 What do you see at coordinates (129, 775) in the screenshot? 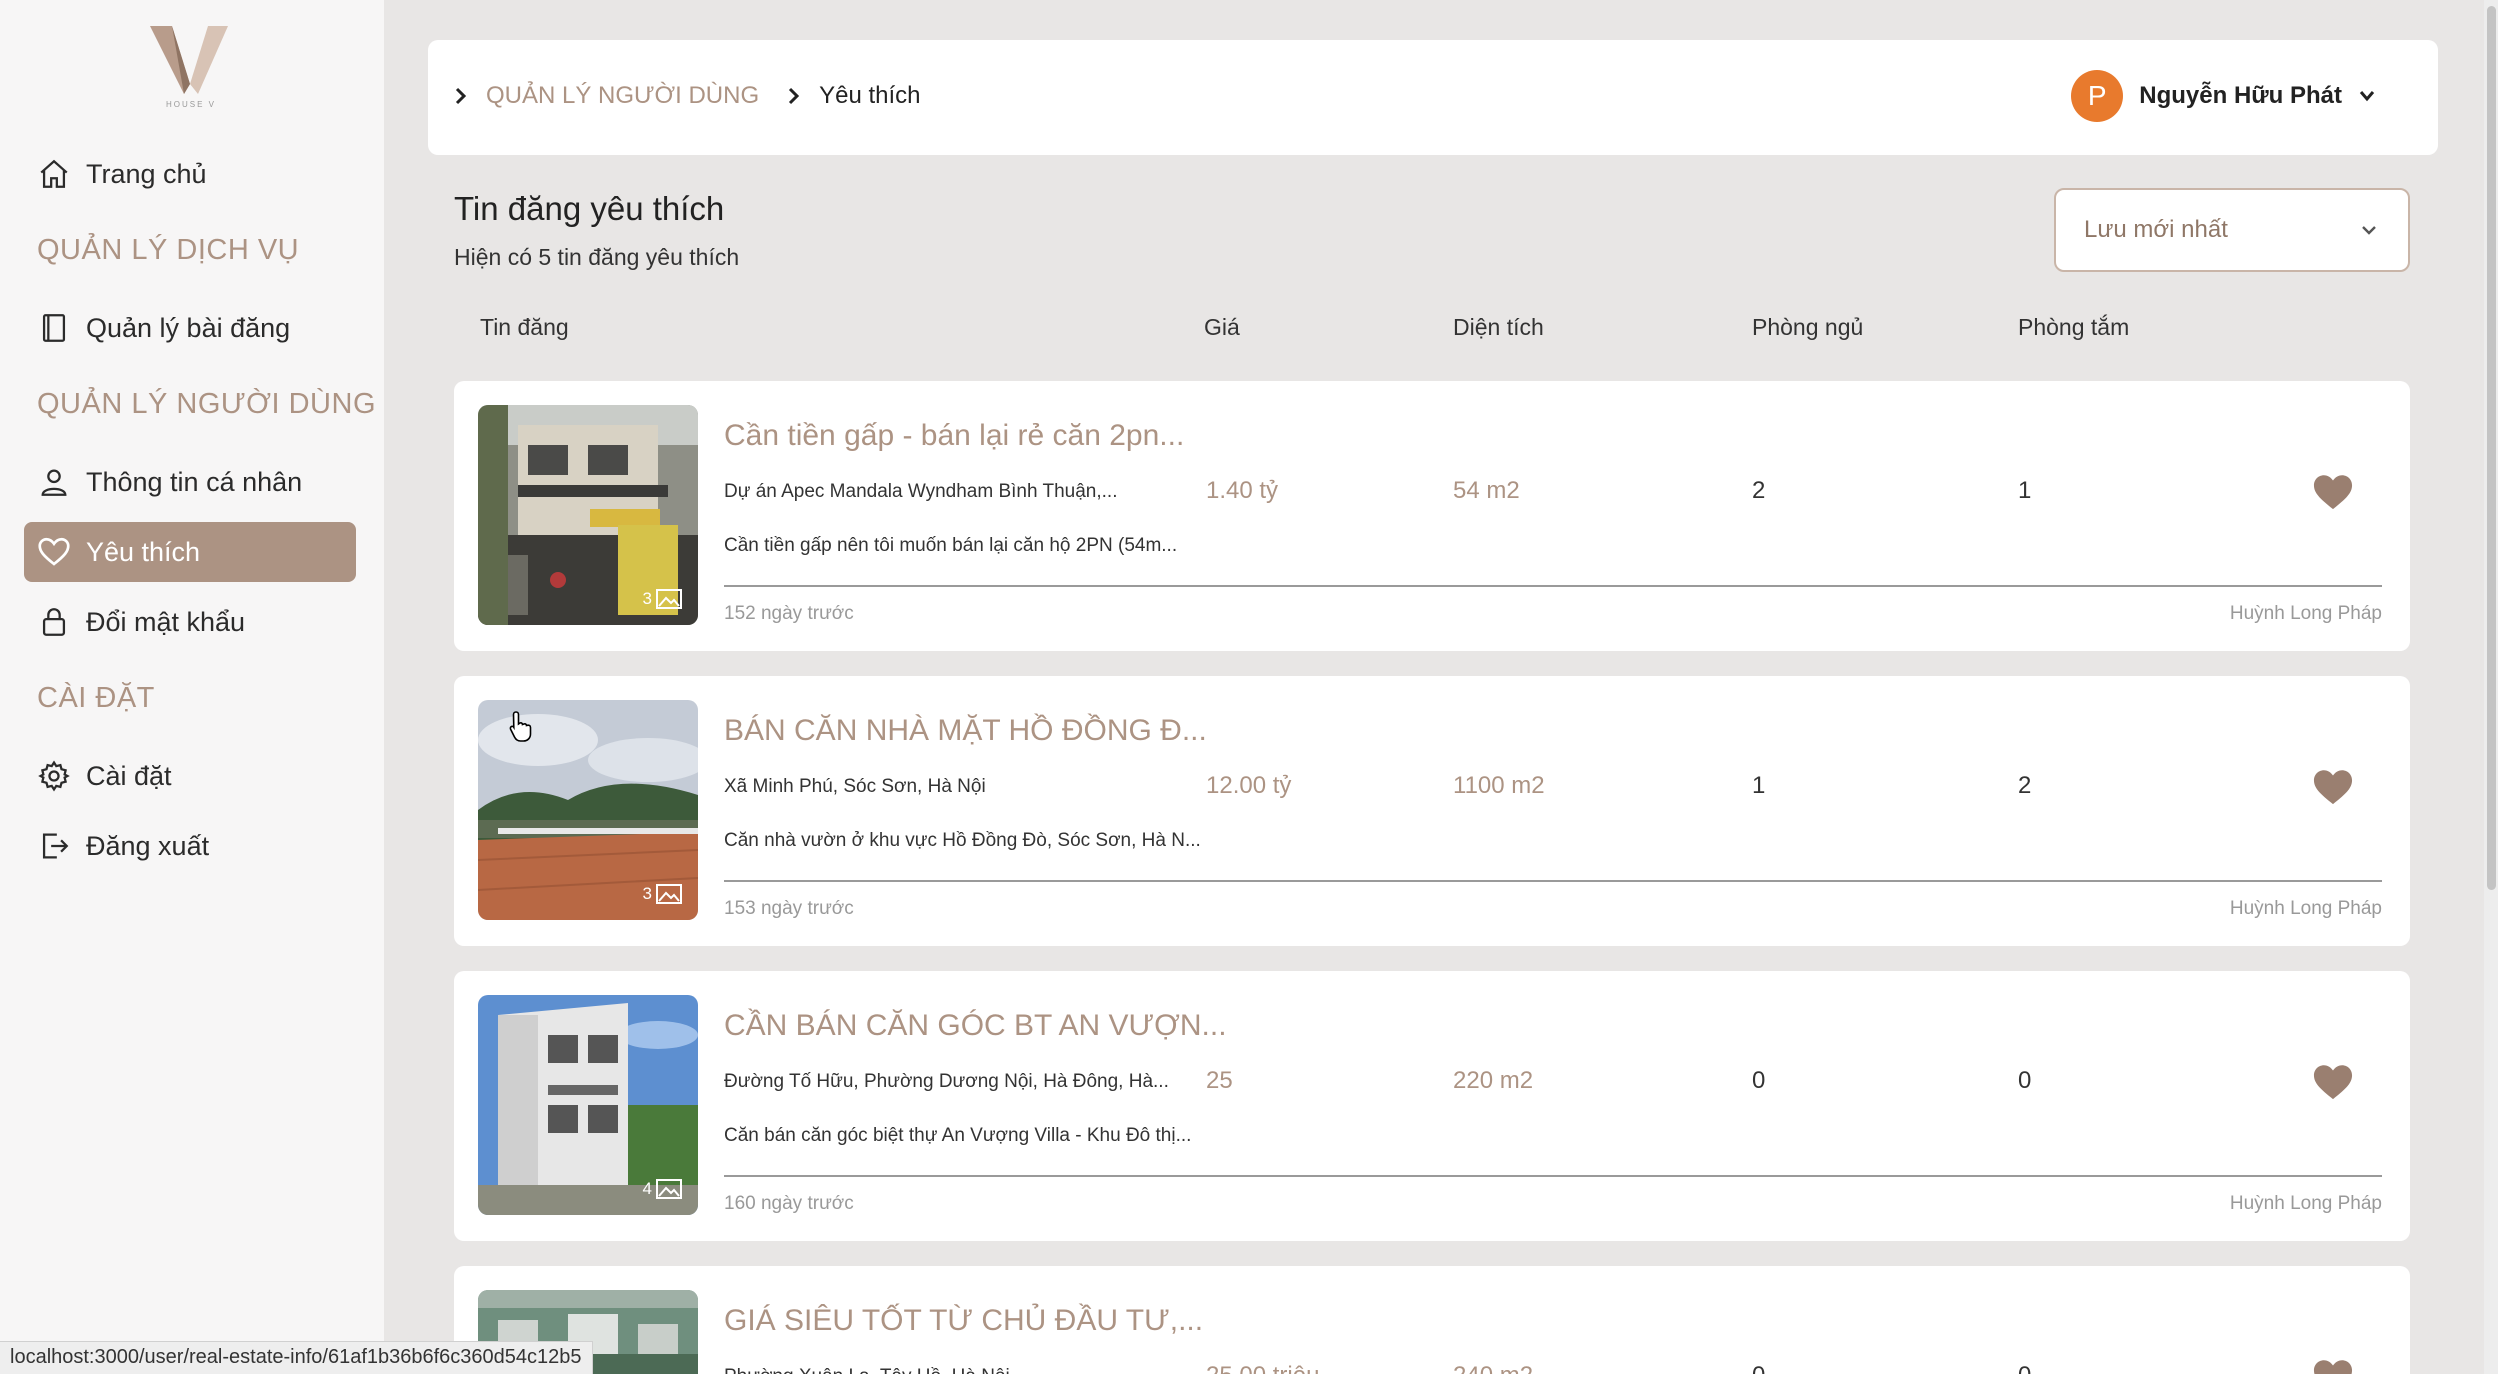
I see `sidebar-item-label: Cài đặt` at bounding box center [129, 775].